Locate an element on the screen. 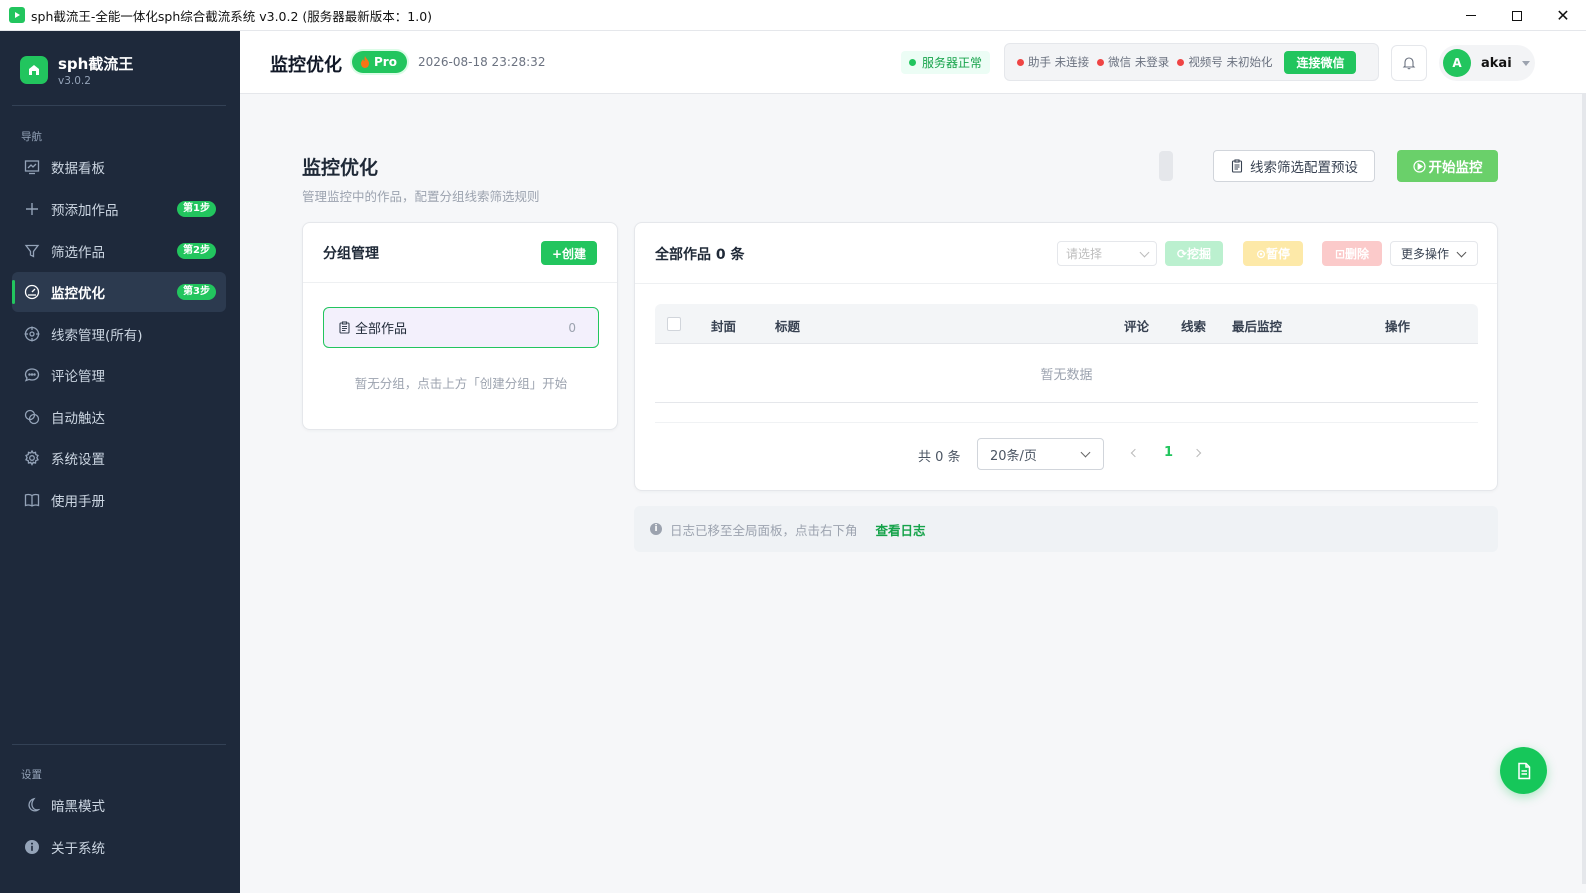  sidebar-item-monitor: 监控优化 第3步 is located at coordinates (119, 292).